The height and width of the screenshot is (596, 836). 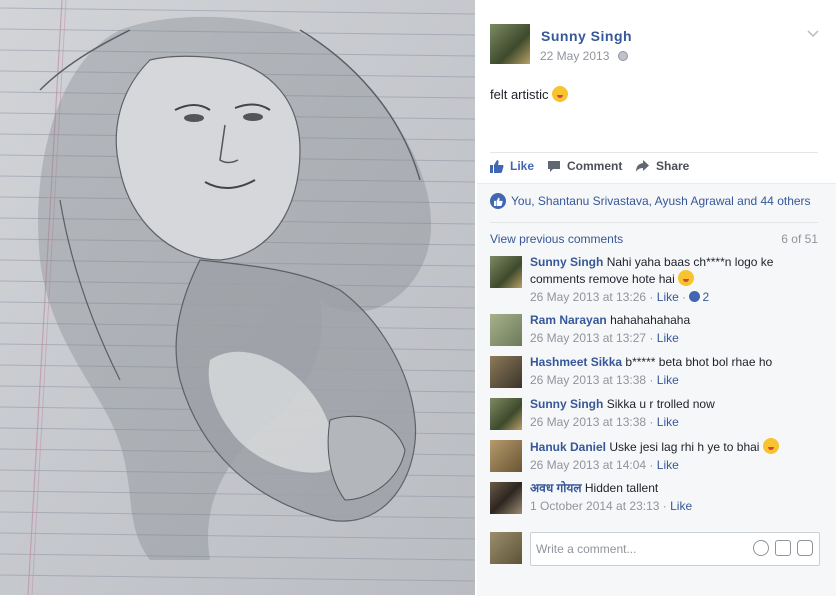 I want to click on post-text: felt artistic, so click(x=529, y=94).